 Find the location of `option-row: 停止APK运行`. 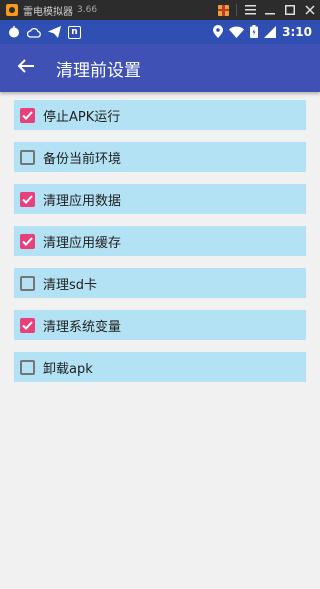

option-row: 停止APK运行 is located at coordinates (160, 115).